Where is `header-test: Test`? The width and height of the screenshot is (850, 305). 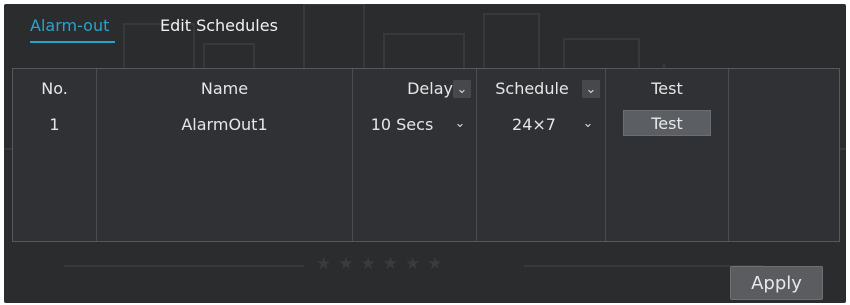
header-test: Test is located at coordinates (667, 88).